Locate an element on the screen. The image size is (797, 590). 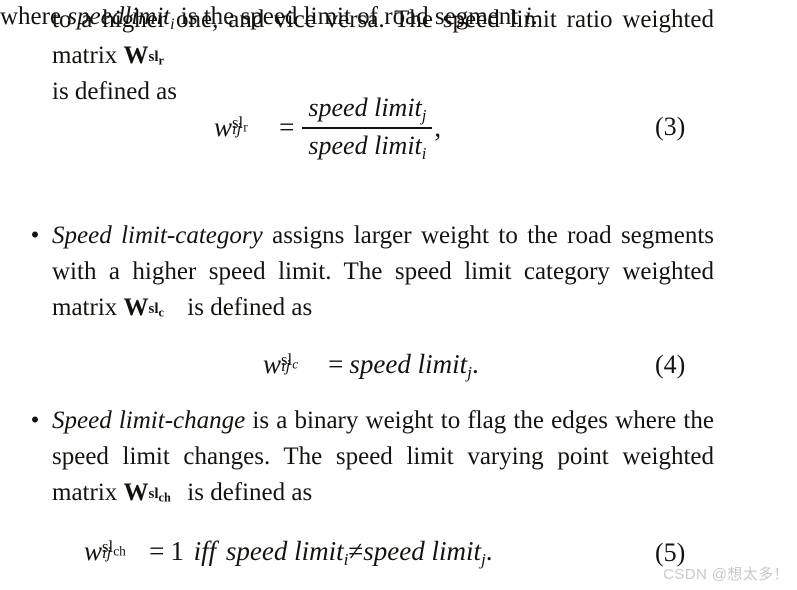
matrix-superscript-ch-text: sl is located at coordinates (153, 493).